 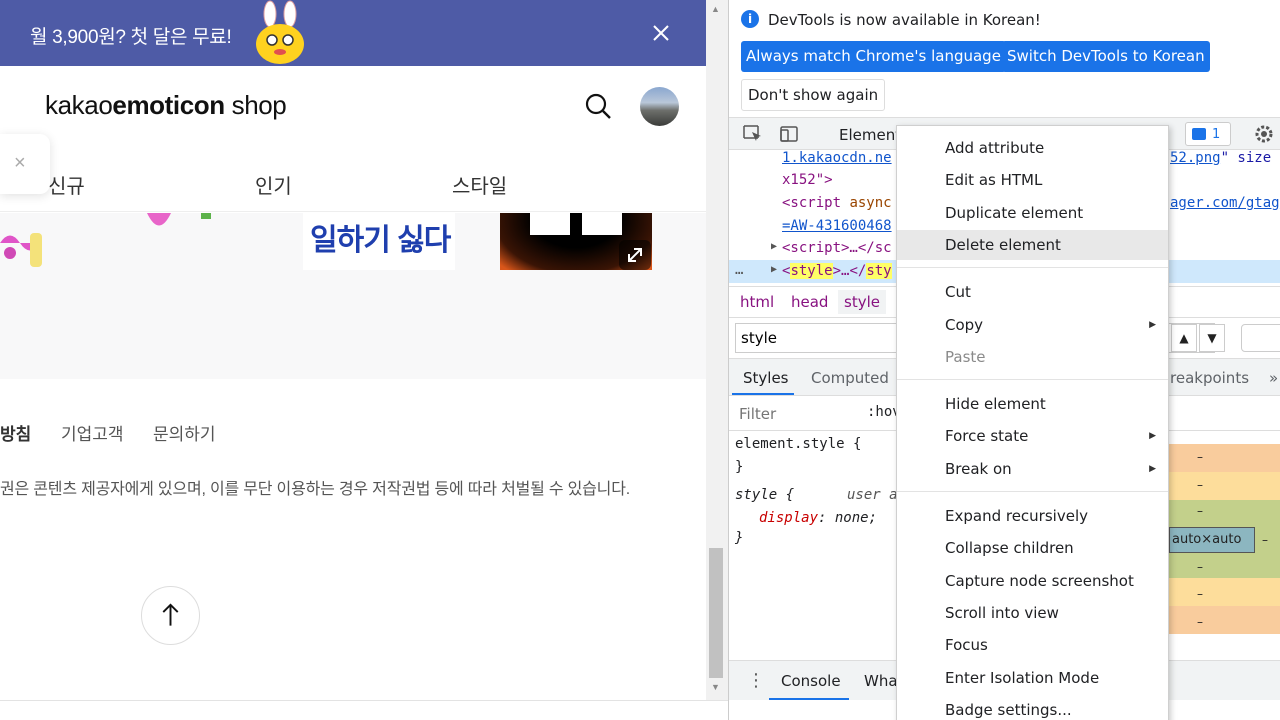 What do you see at coordinates (1212, 540) in the screenshot?
I see `box-model-content: auto×auto` at bounding box center [1212, 540].